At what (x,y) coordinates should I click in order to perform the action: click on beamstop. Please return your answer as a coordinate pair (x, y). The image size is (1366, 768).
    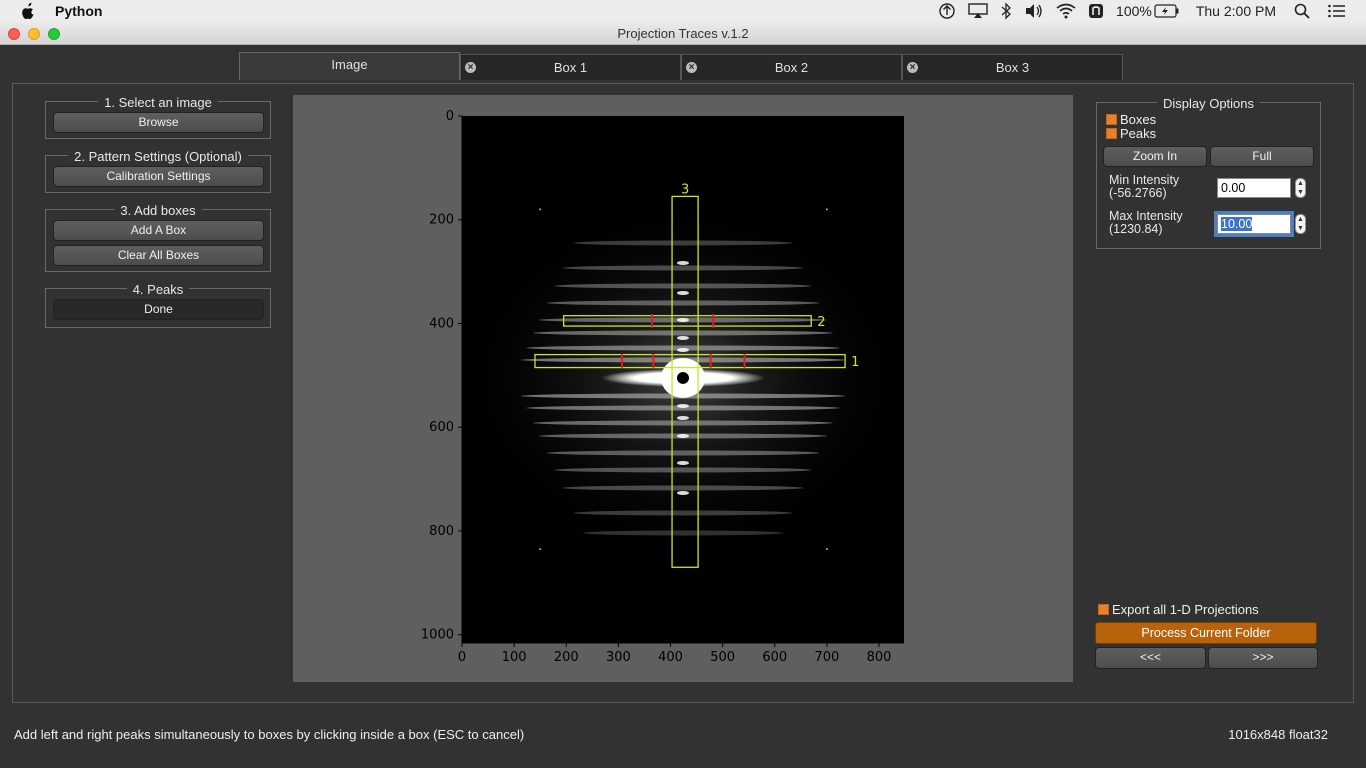
    Looking at the image, I should click on (683, 377).